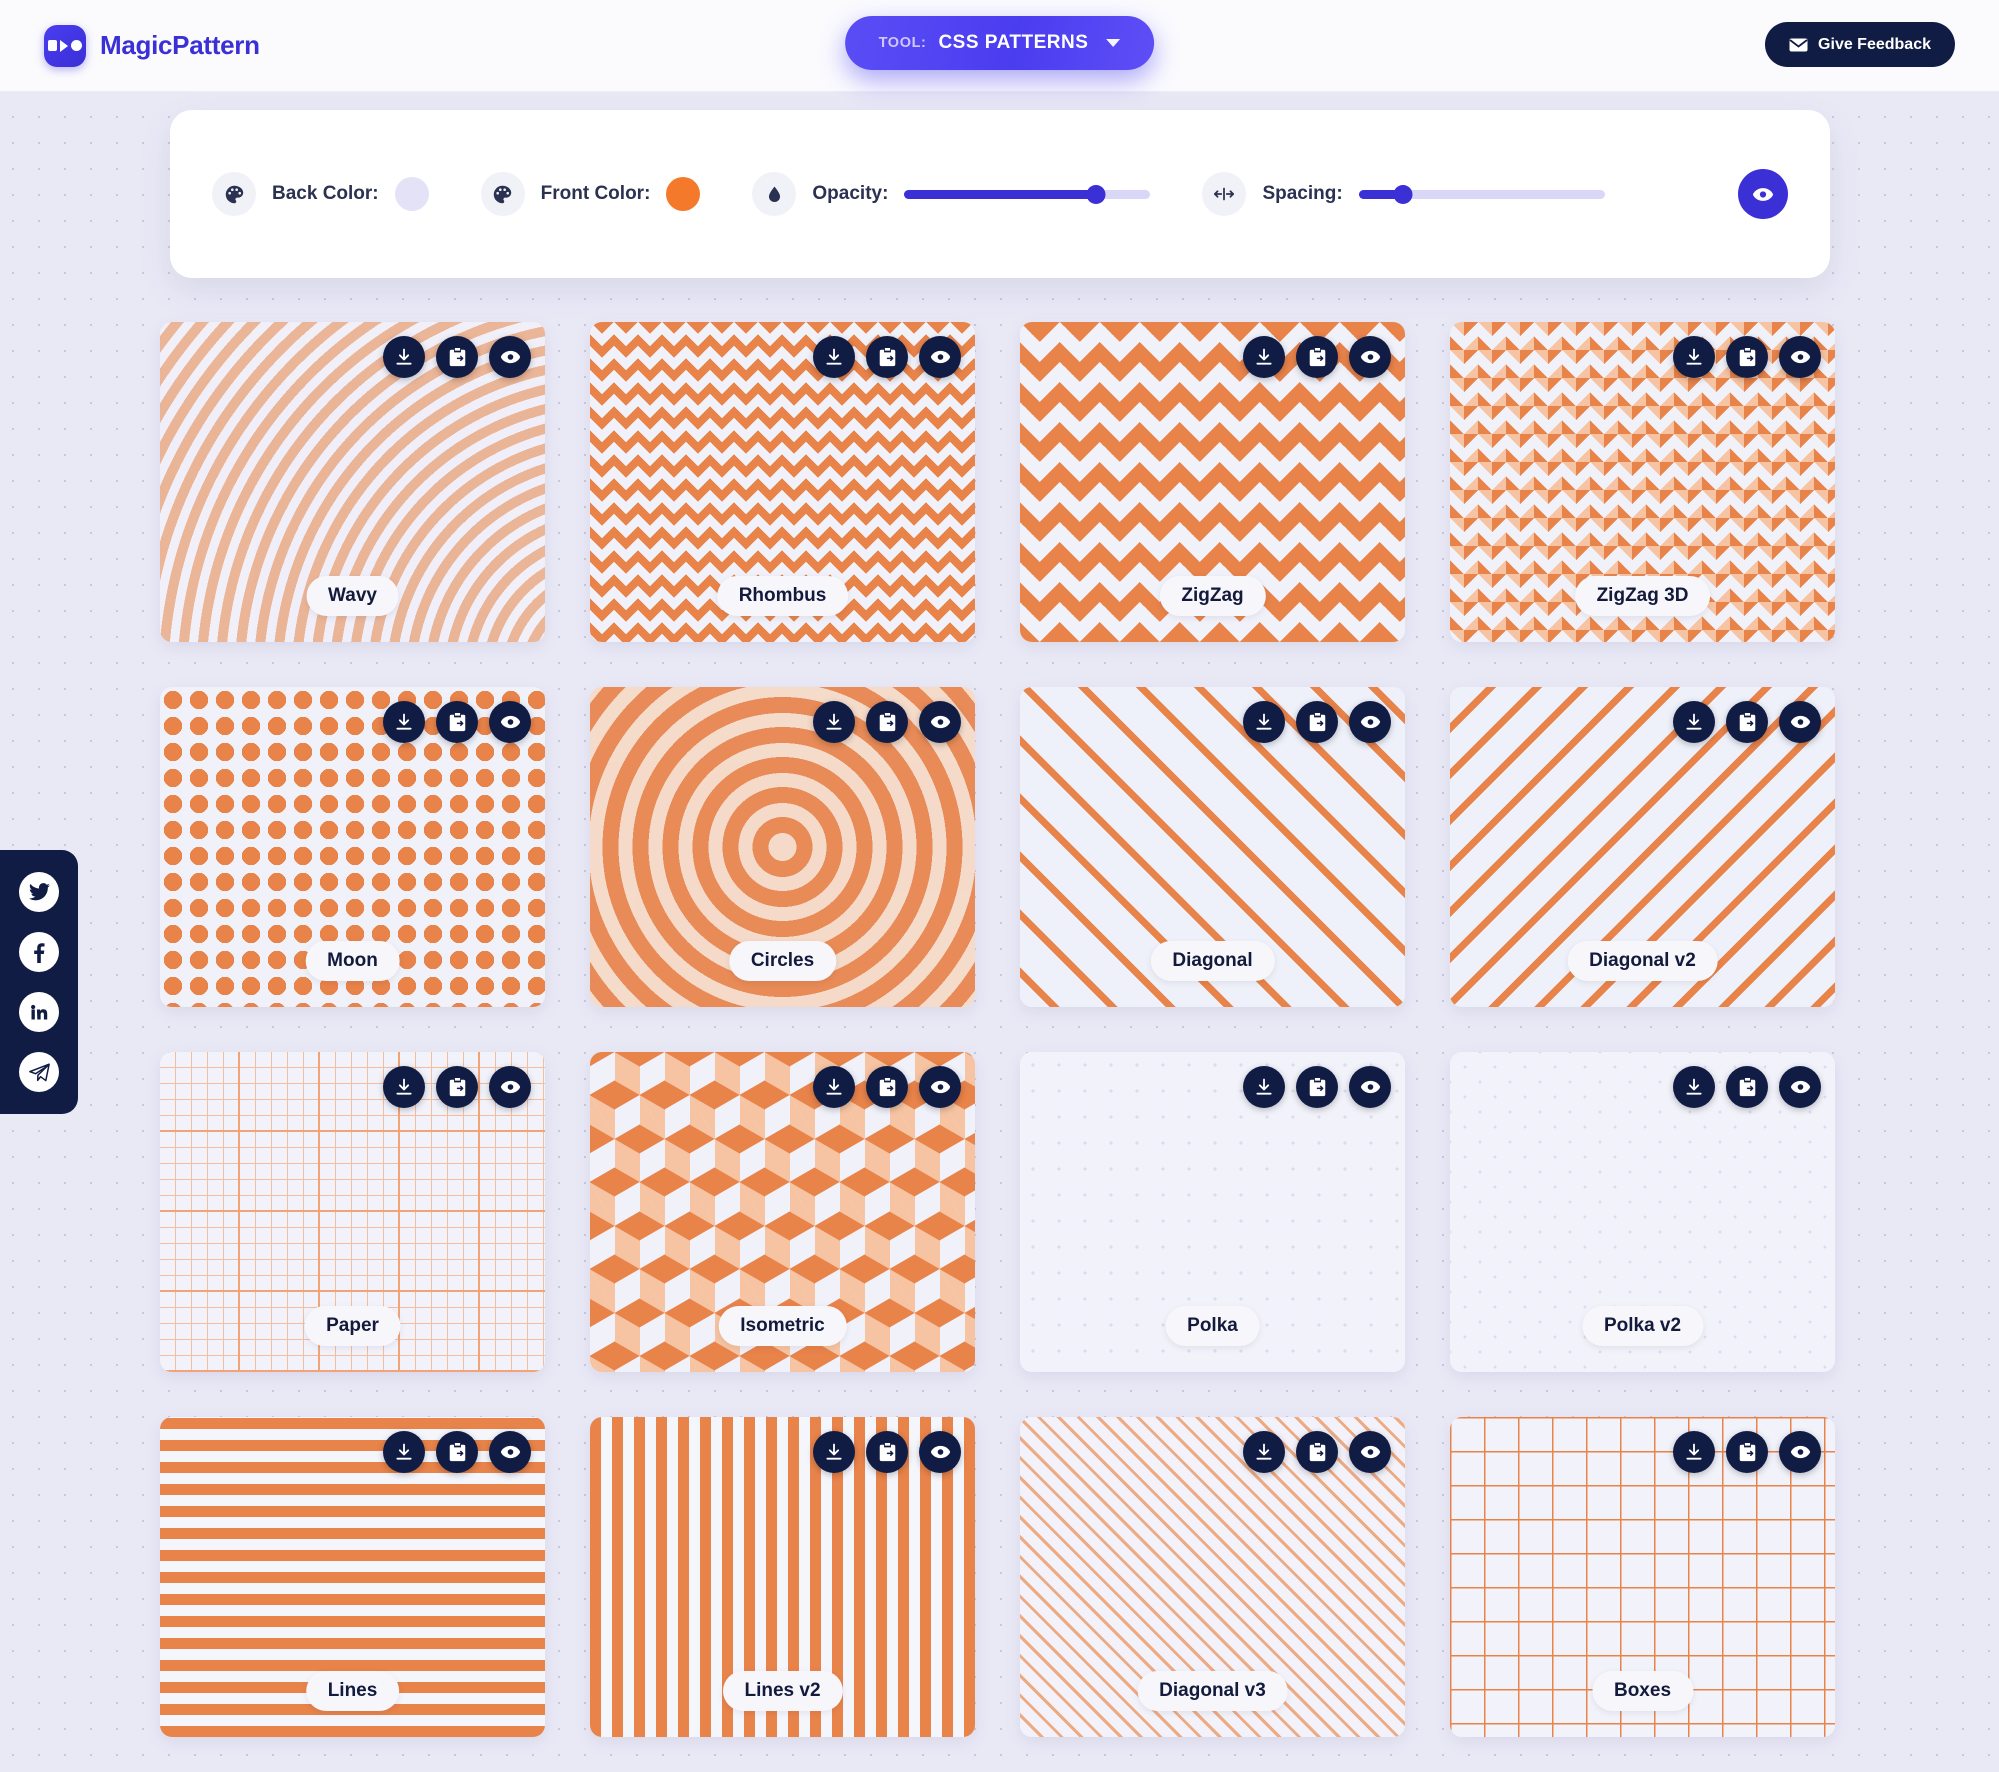  Describe the element at coordinates (1302, 193) in the screenshot. I see `spacing-label: Spacing:` at that location.